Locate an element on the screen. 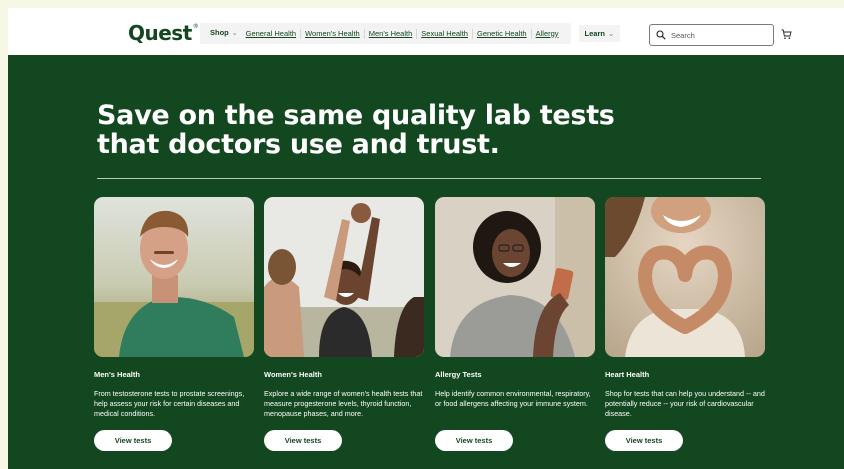 The image size is (844, 469). nav-link-genetic-health: Genetic Health is located at coordinates (502, 33).